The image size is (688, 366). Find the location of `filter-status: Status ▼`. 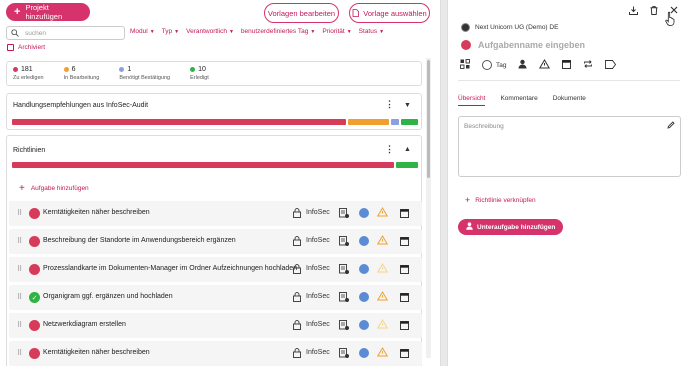

filter-status: Status ▼ is located at coordinates (371, 31).